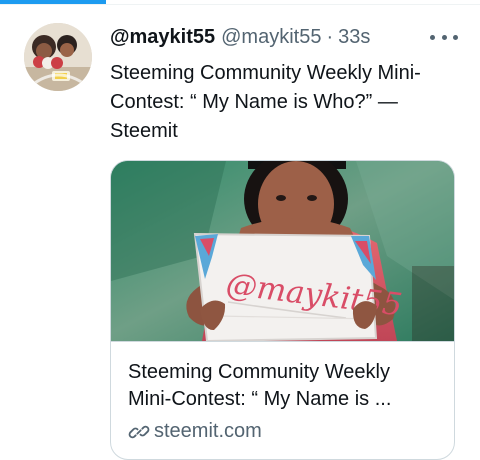 Image resolution: width=480 pixels, height=460 pixels. I want to click on card-domain: steemit.com, so click(195, 431).